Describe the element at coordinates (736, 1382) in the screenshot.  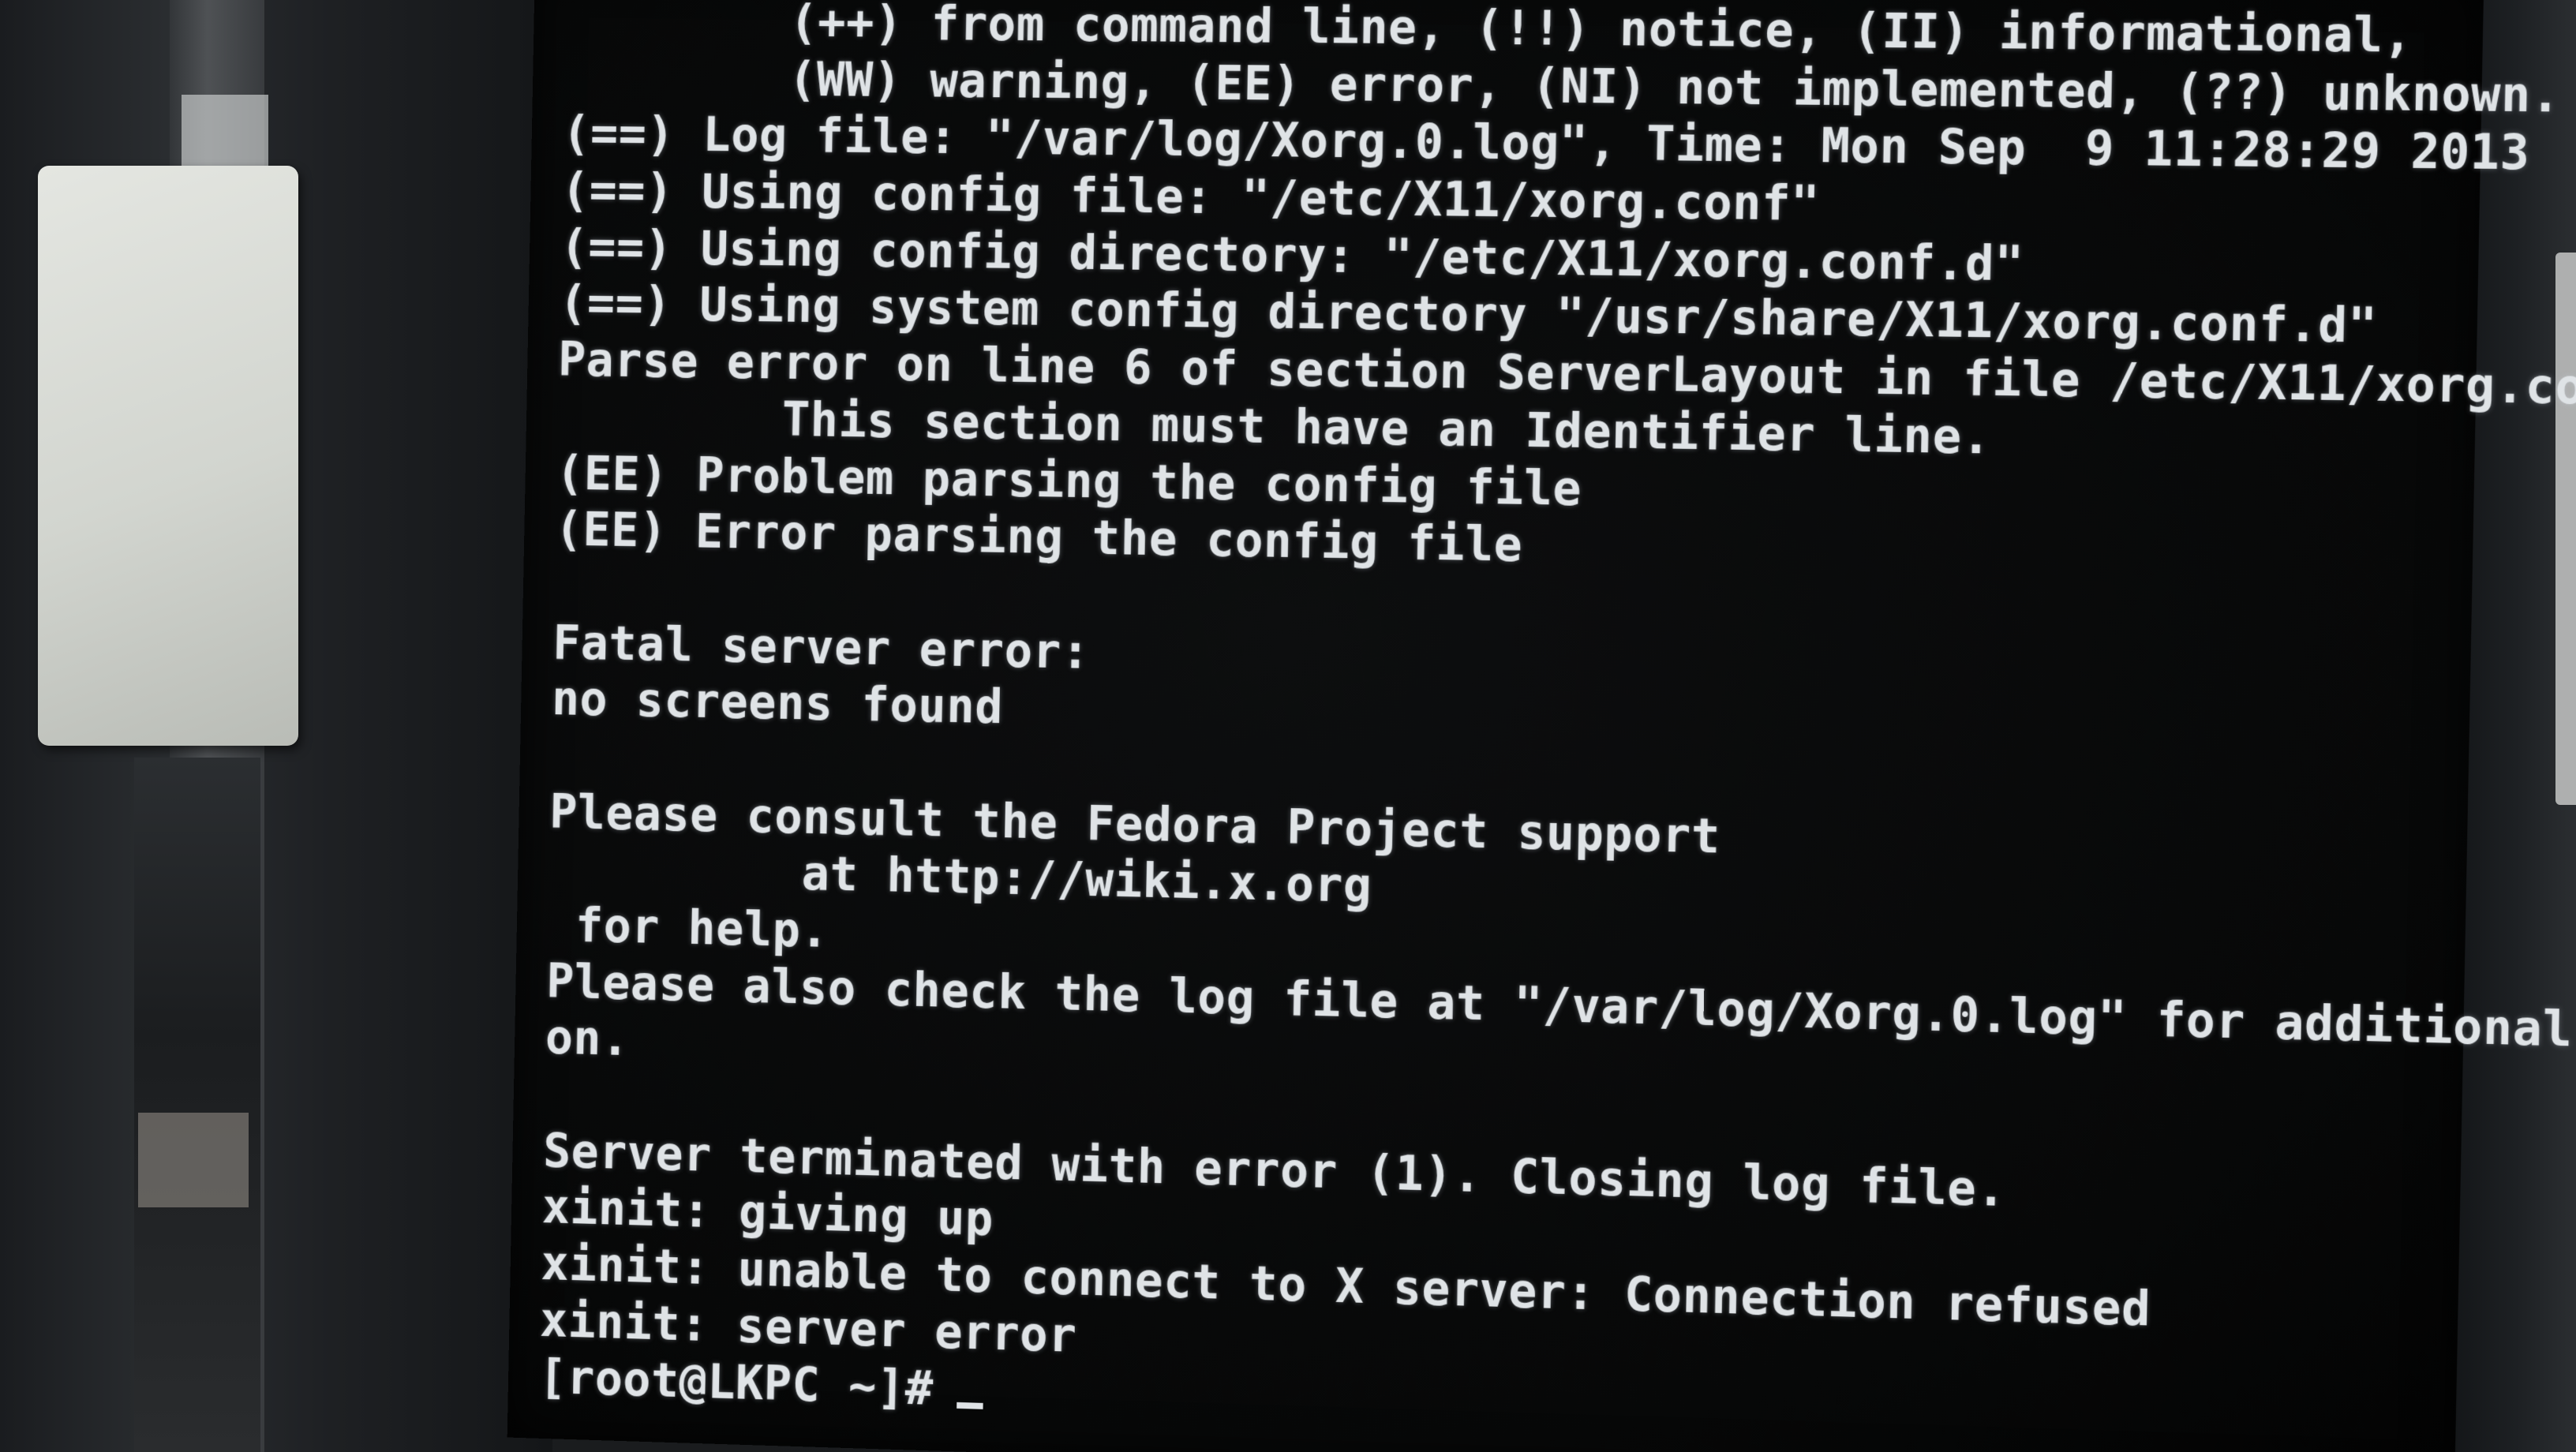
I see `shell-prompt: [root@LKPC ~]#` at that location.